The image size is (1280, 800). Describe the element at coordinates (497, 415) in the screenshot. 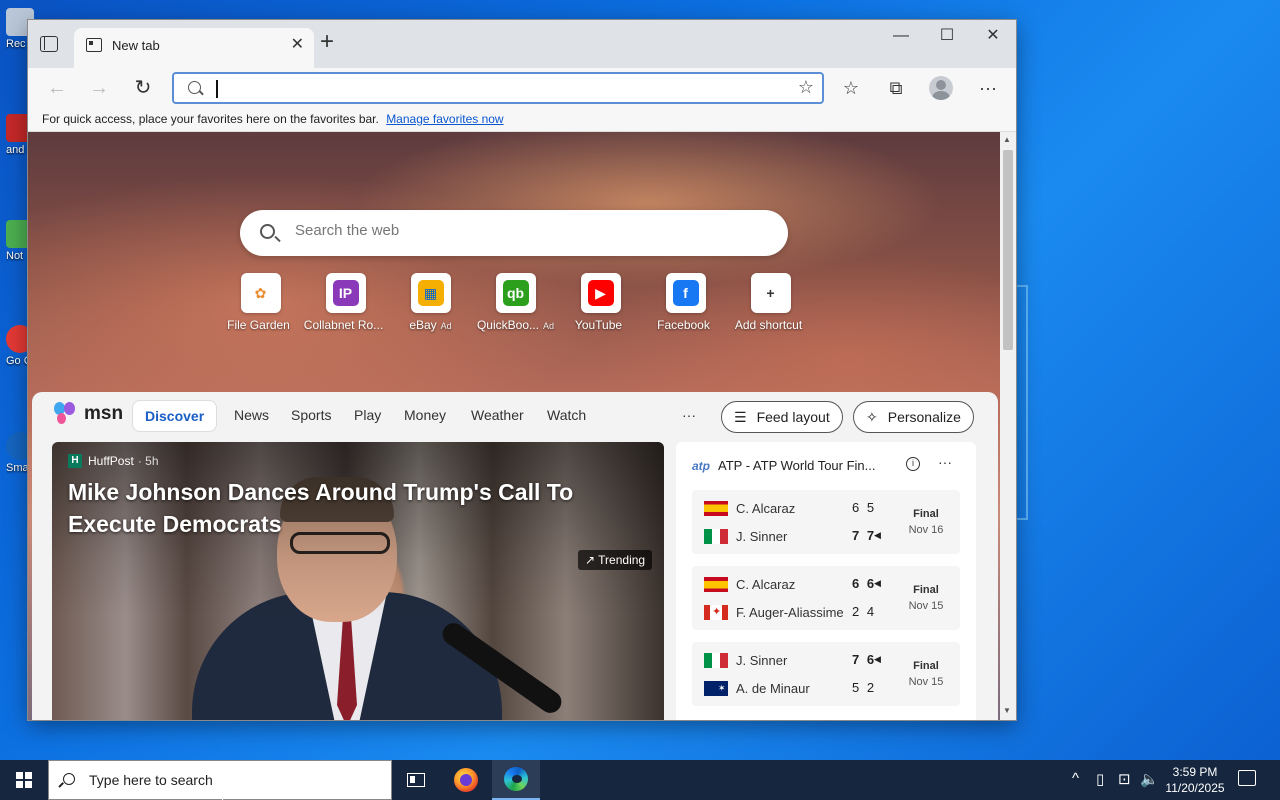

I see `tab-weather: Weather` at that location.